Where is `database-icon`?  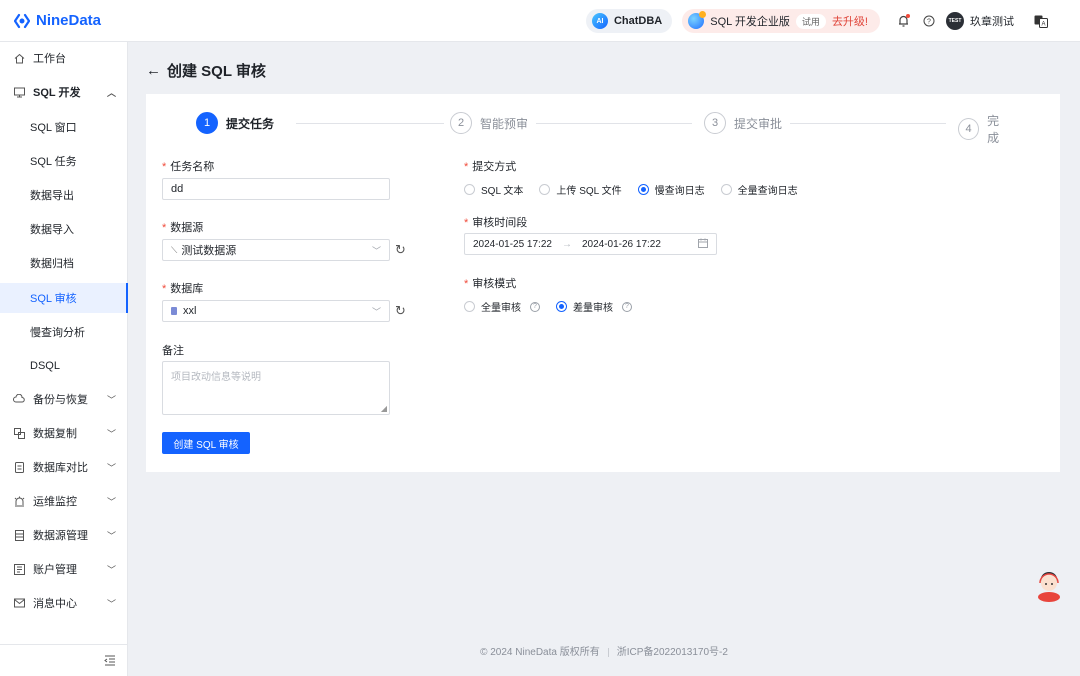 database-icon is located at coordinates (19, 535).